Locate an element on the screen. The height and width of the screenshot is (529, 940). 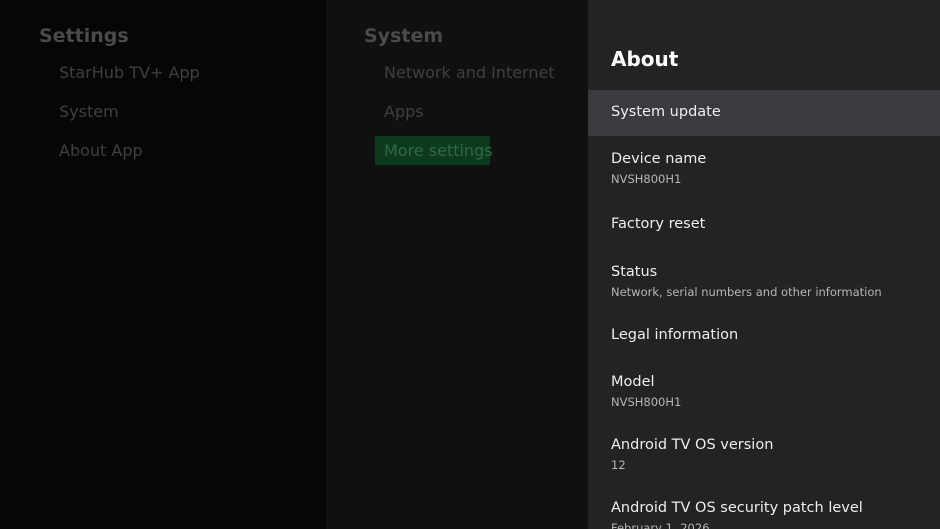
settings-item-system: System is located at coordinates (89, 111).